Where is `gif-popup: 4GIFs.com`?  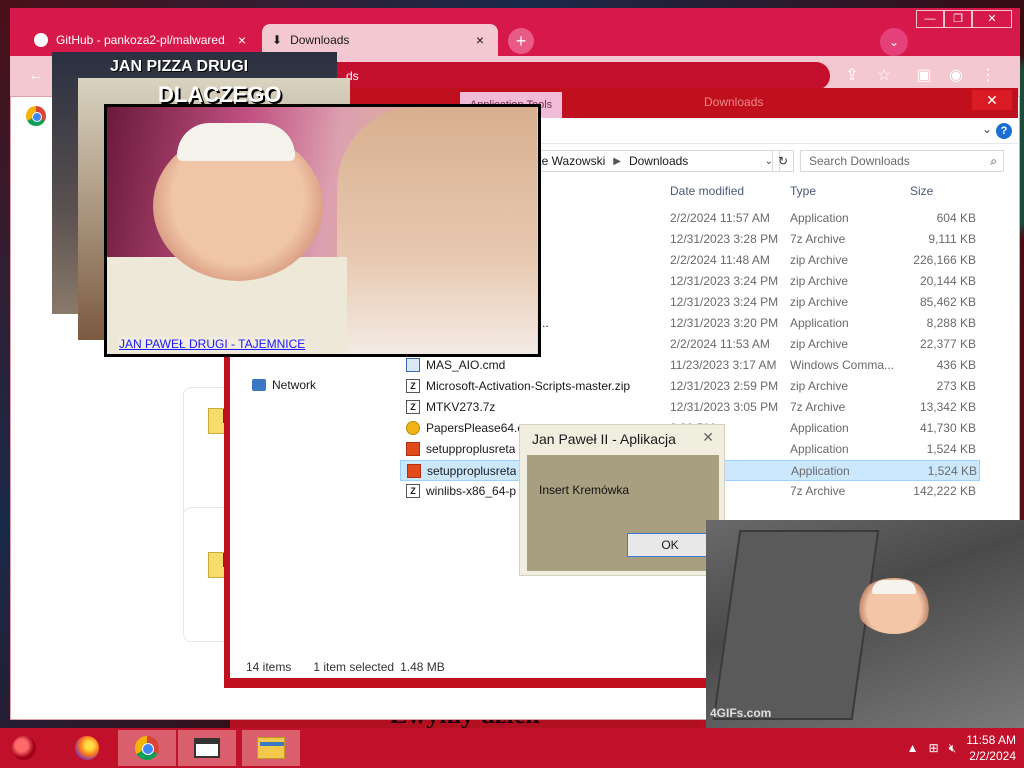 gif-popup: 4GIFs.com is located at coordinates (865, 624).